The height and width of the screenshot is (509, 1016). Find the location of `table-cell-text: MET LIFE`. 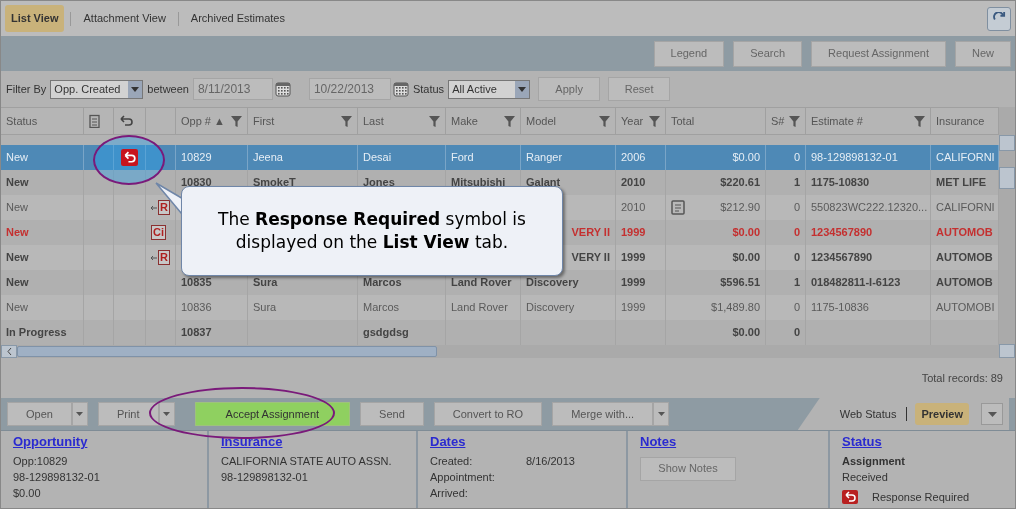

table-cell-text: MET LIFE is located at coordinates (961, 183).